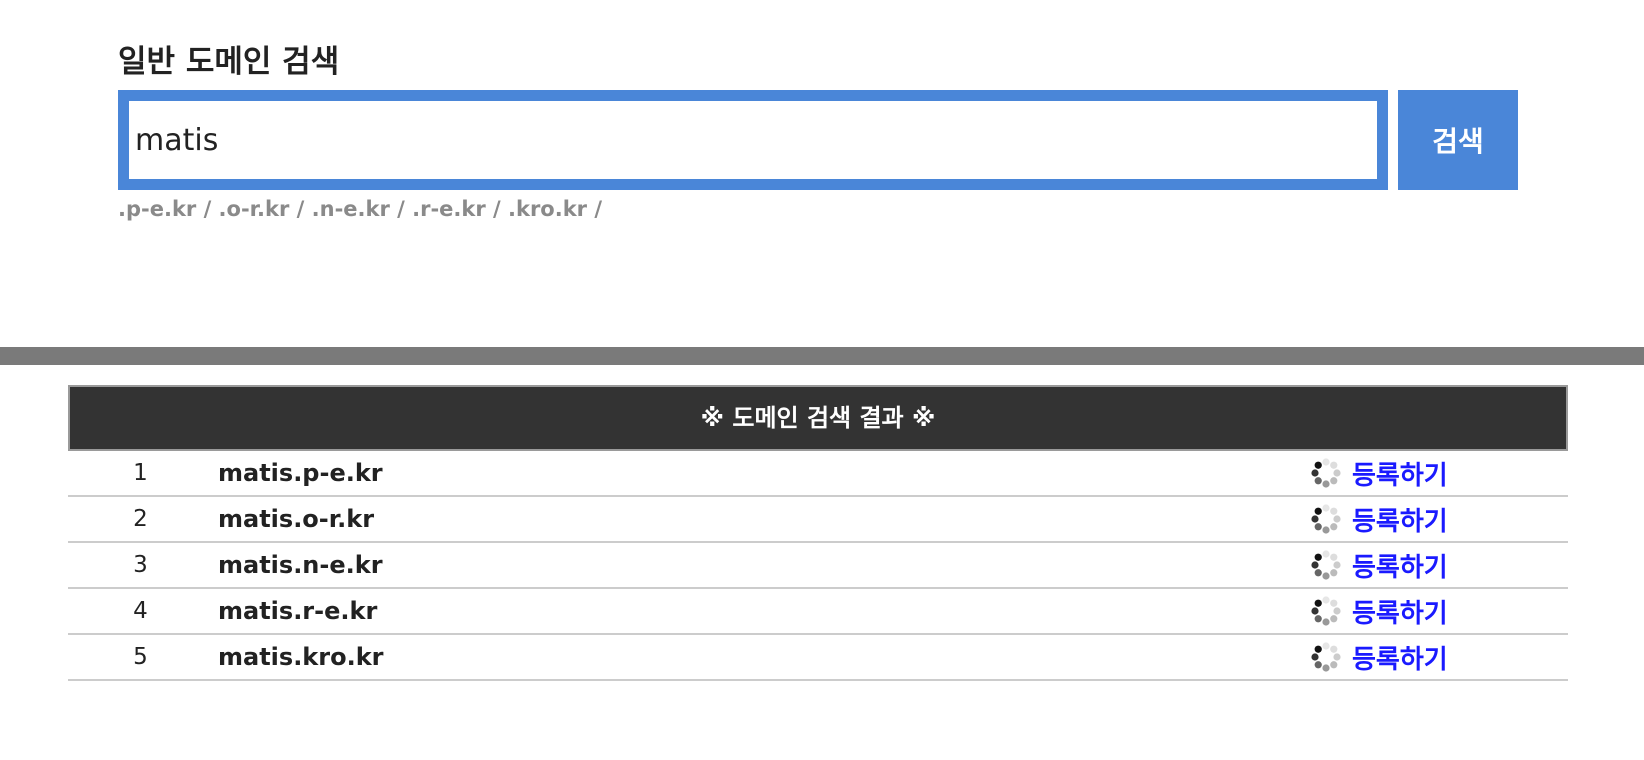 This screenshot has height=760, width=1644. I want to click on row-domain: matis.p-e.kr, so click(300, 473).